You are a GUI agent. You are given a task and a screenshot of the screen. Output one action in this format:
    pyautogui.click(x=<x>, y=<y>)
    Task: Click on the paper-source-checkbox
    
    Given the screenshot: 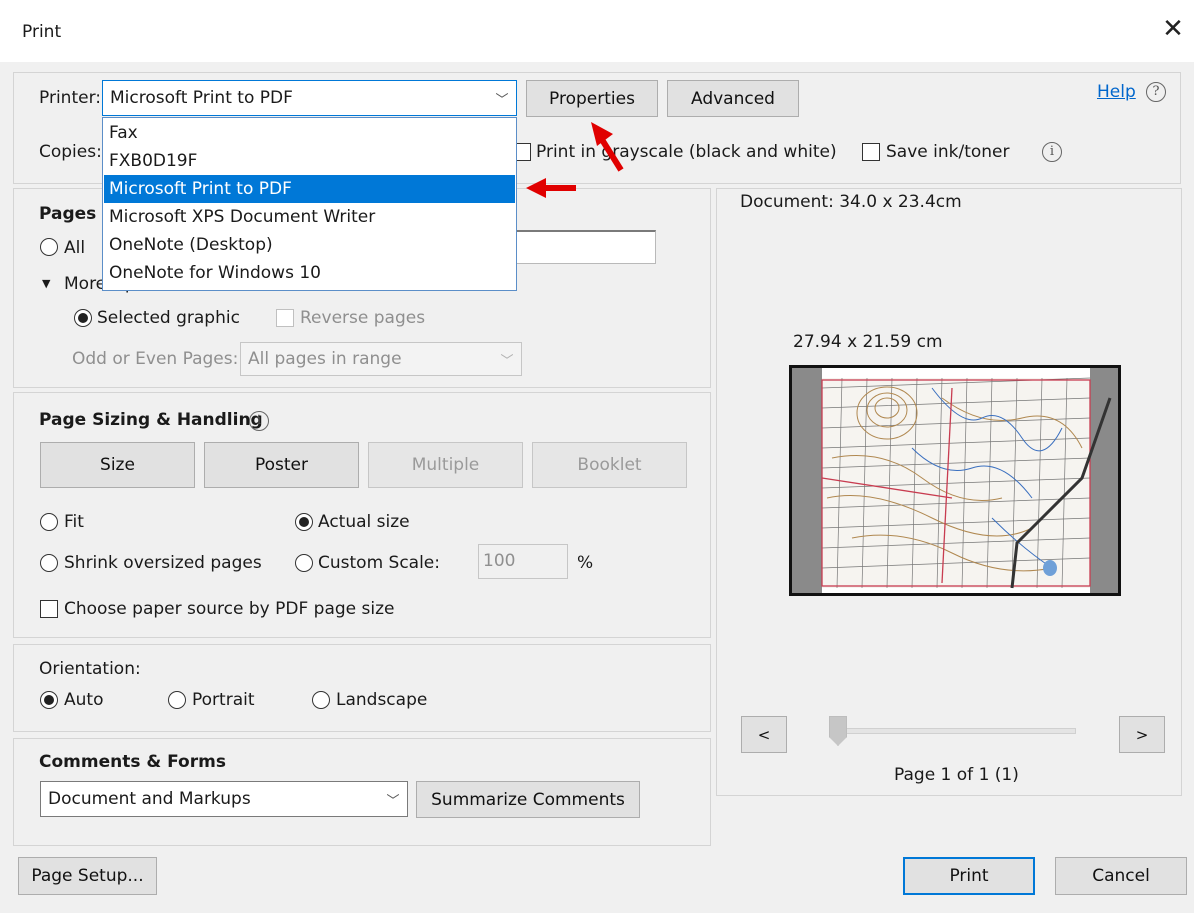 What is the action you would take?
    pyautogui.click(x=49, y=609)
    